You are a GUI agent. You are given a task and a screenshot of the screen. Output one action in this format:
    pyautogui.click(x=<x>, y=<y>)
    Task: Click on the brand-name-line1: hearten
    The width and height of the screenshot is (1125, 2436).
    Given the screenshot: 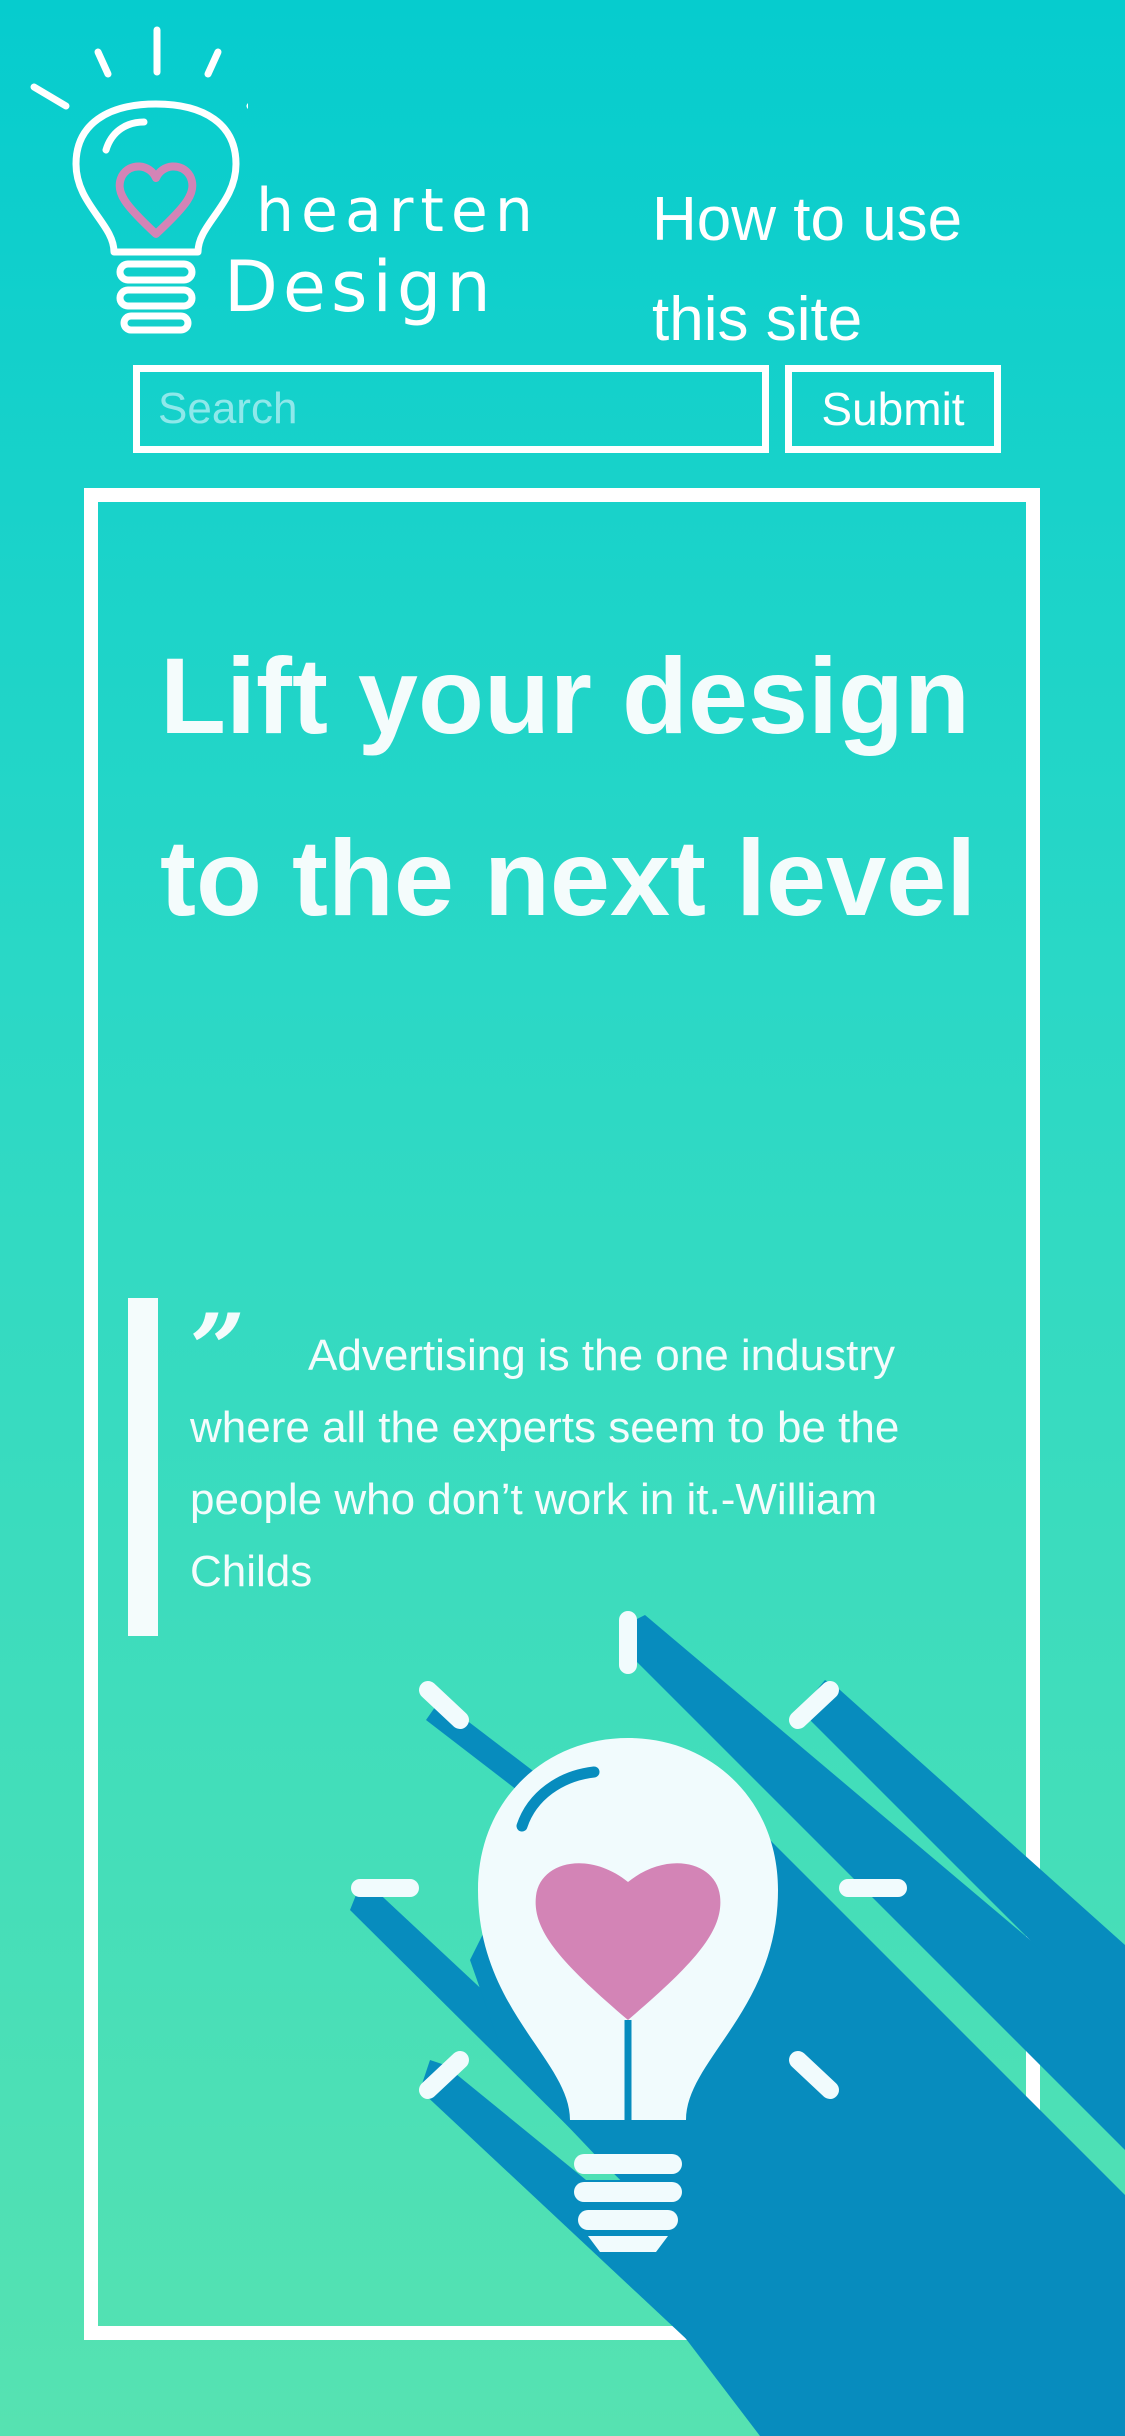 What is the action you would take?
    pyautogui.click(x=398, y=211)
    